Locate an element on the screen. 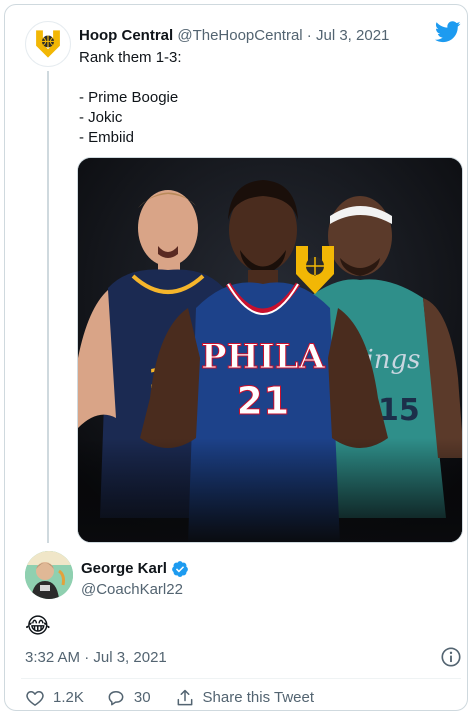  tweet-timestamp: 3:32 AM · Jul 3, 2021 is located at coordinates (96, 658).